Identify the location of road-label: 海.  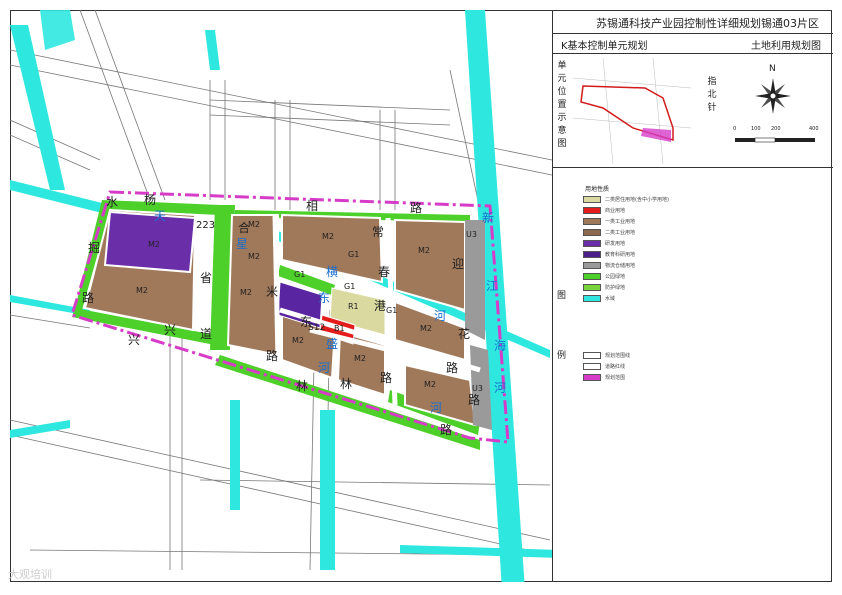
(500, 346).